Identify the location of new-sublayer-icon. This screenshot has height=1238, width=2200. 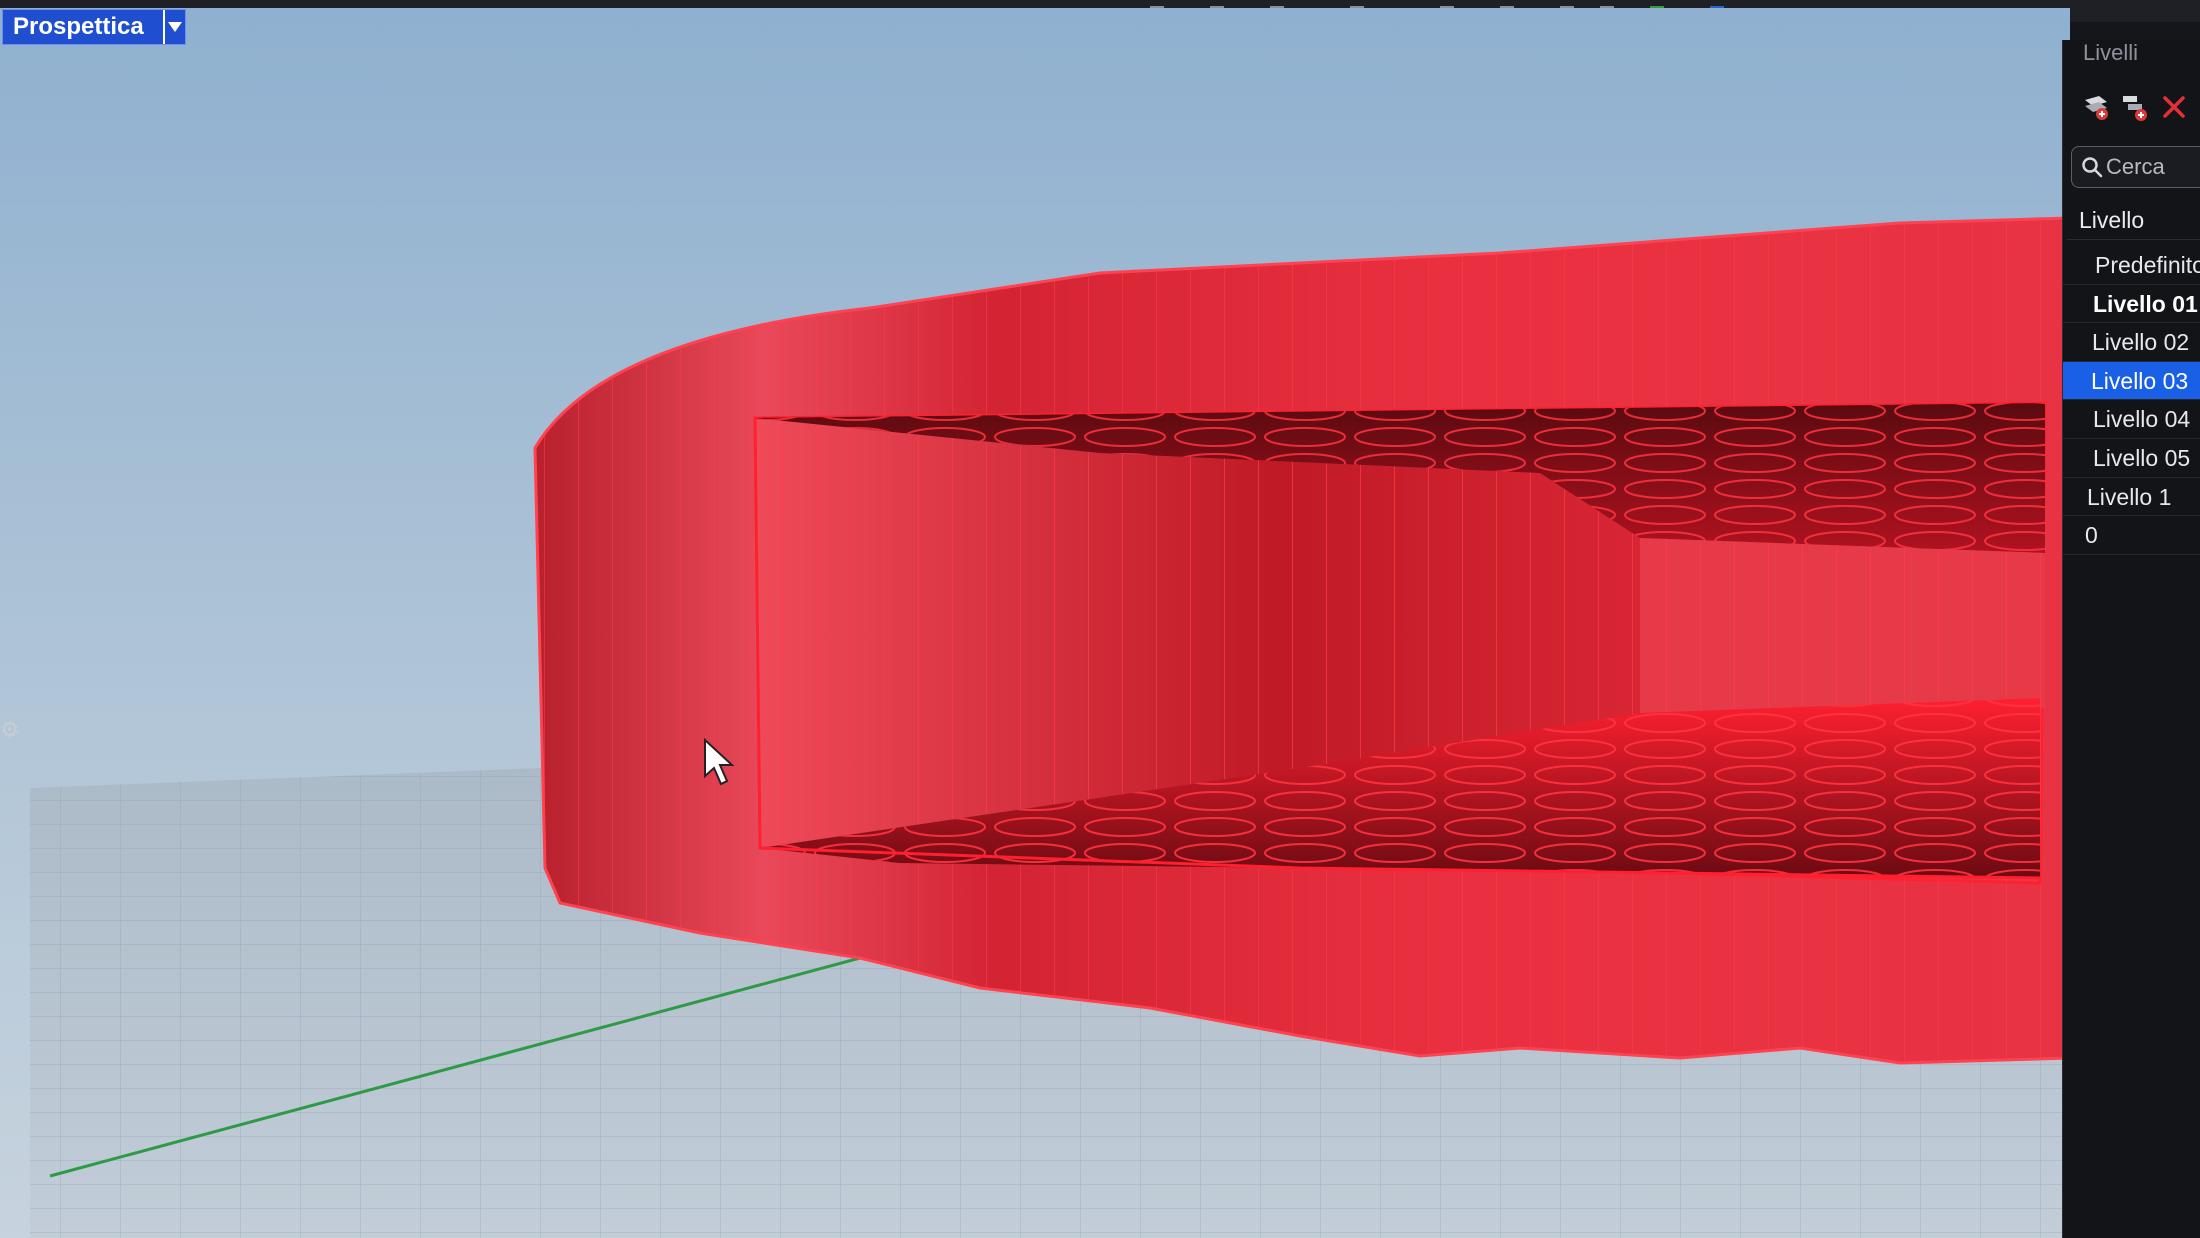
(2134, 107).